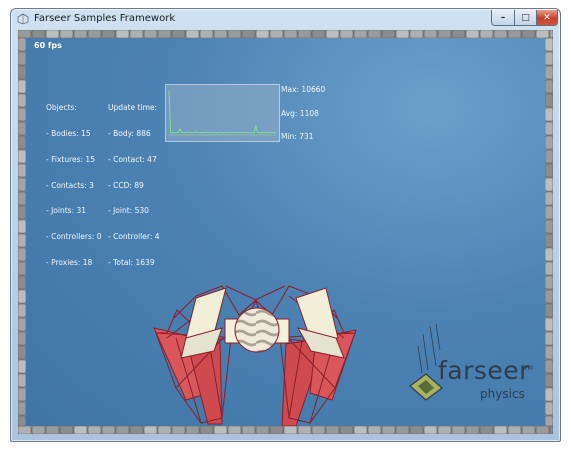 Image resolution: width=571 pixels, height=449 pixels. I want to click on logo-wordmark: farseer, so click(484, 370).